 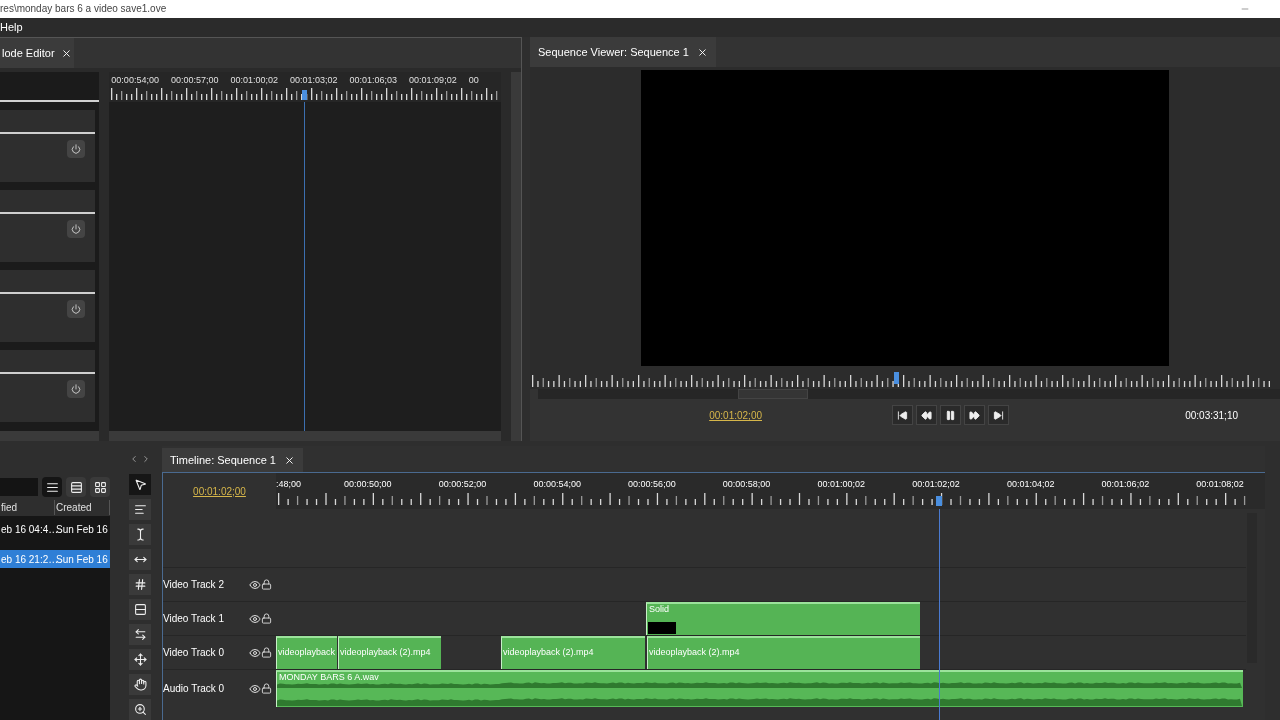 I want to click on ruler-label: 00:00:50;00, so click(x=368, y=484).